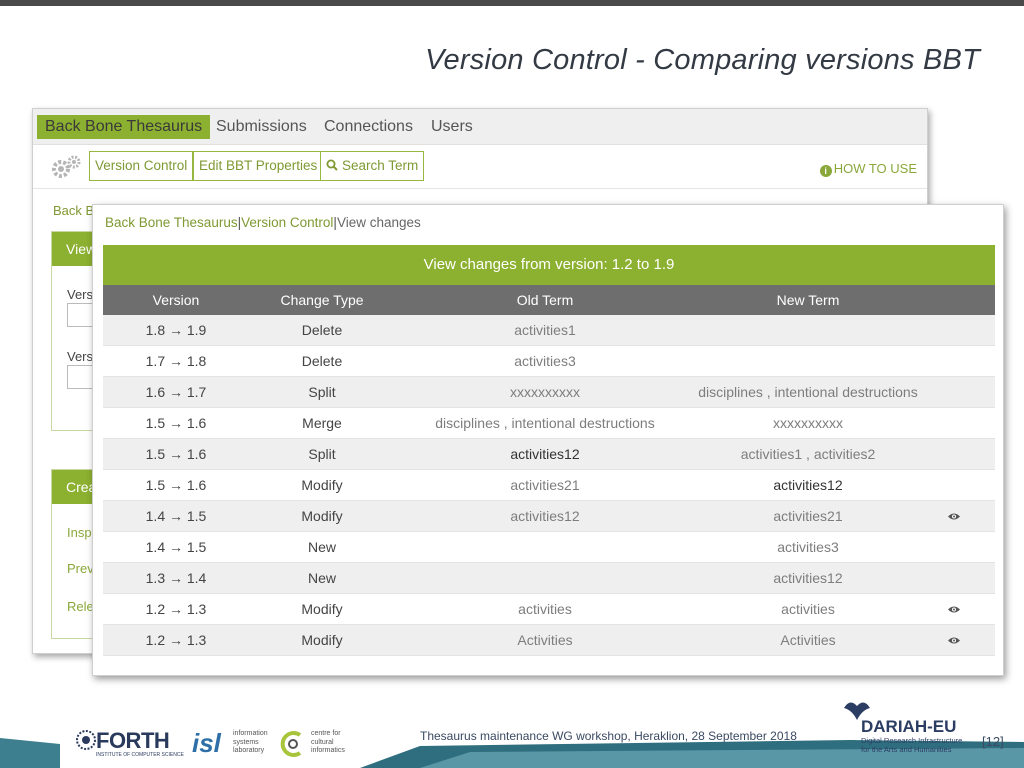 This screenshot has width=1024, height=768. What do you see at coordinates (378, 222) in the screenshot?
I see `breadcrumb-view-changes: View changes` at bounding box center [378, 222].